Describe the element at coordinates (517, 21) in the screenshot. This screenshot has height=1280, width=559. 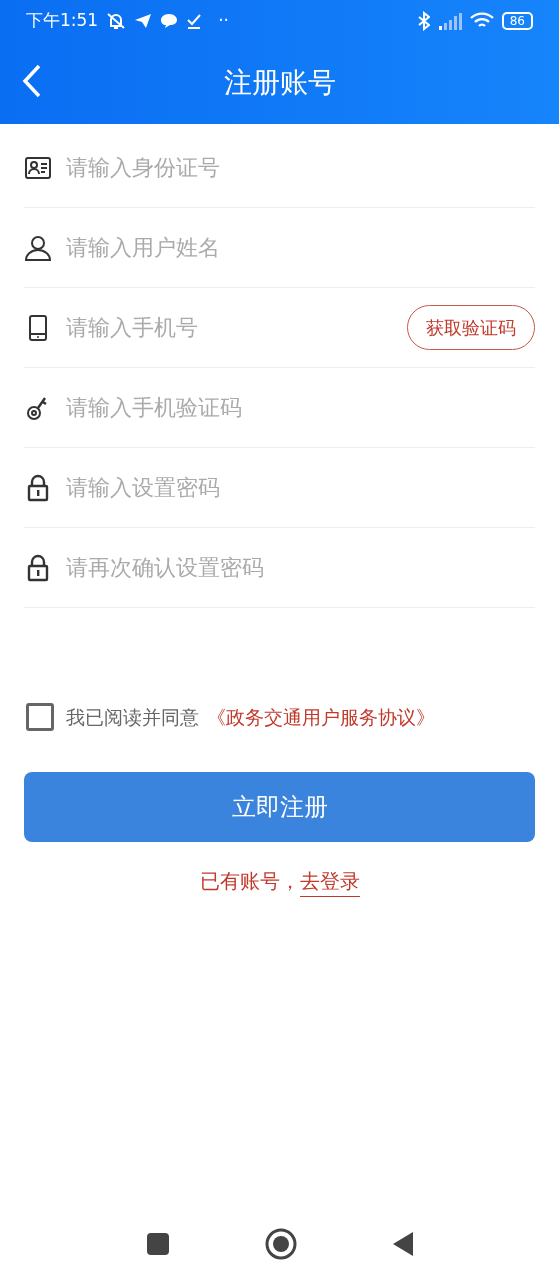
I see `battery-level: 86` at that location.